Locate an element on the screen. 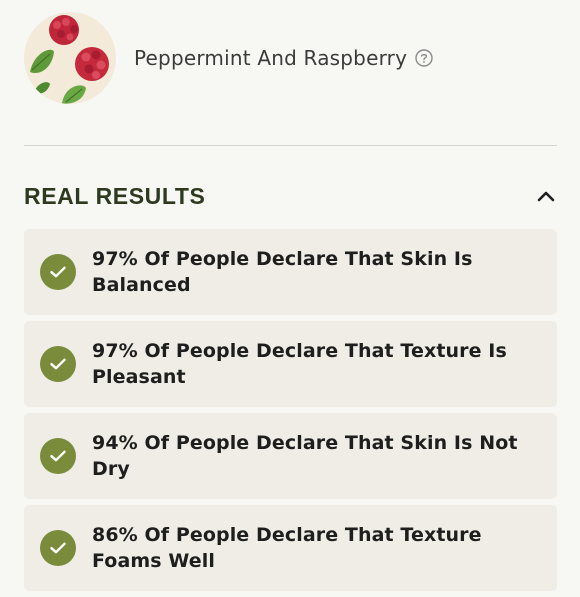 This screenshot has width=580, height=597. ingredient-name: Peppermint And Raspberry is located at coordinates (283, 58).